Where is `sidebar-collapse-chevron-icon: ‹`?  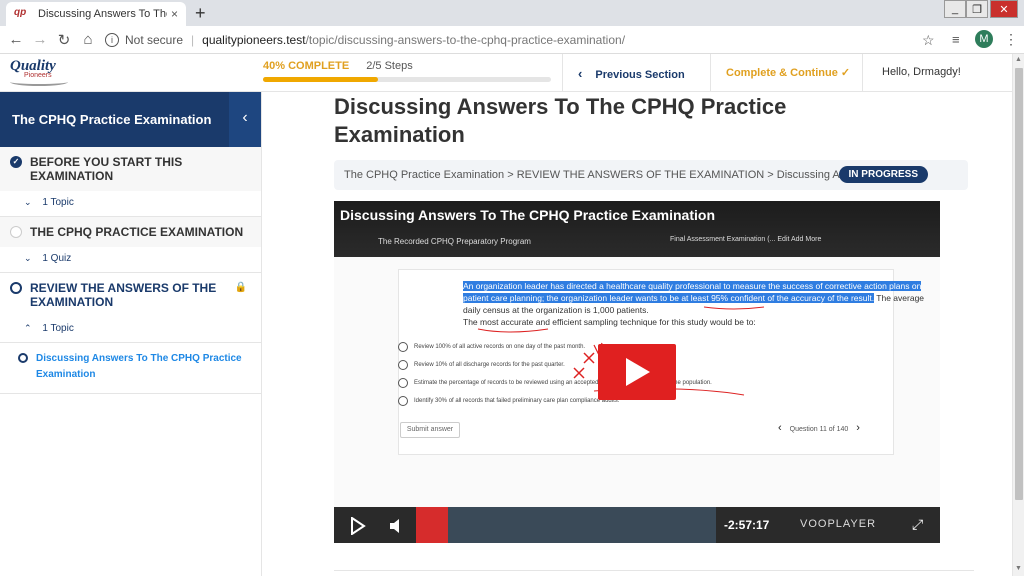 sidebar-collapse-chevron-icon: ‹ is located at coordinates (245, 119).